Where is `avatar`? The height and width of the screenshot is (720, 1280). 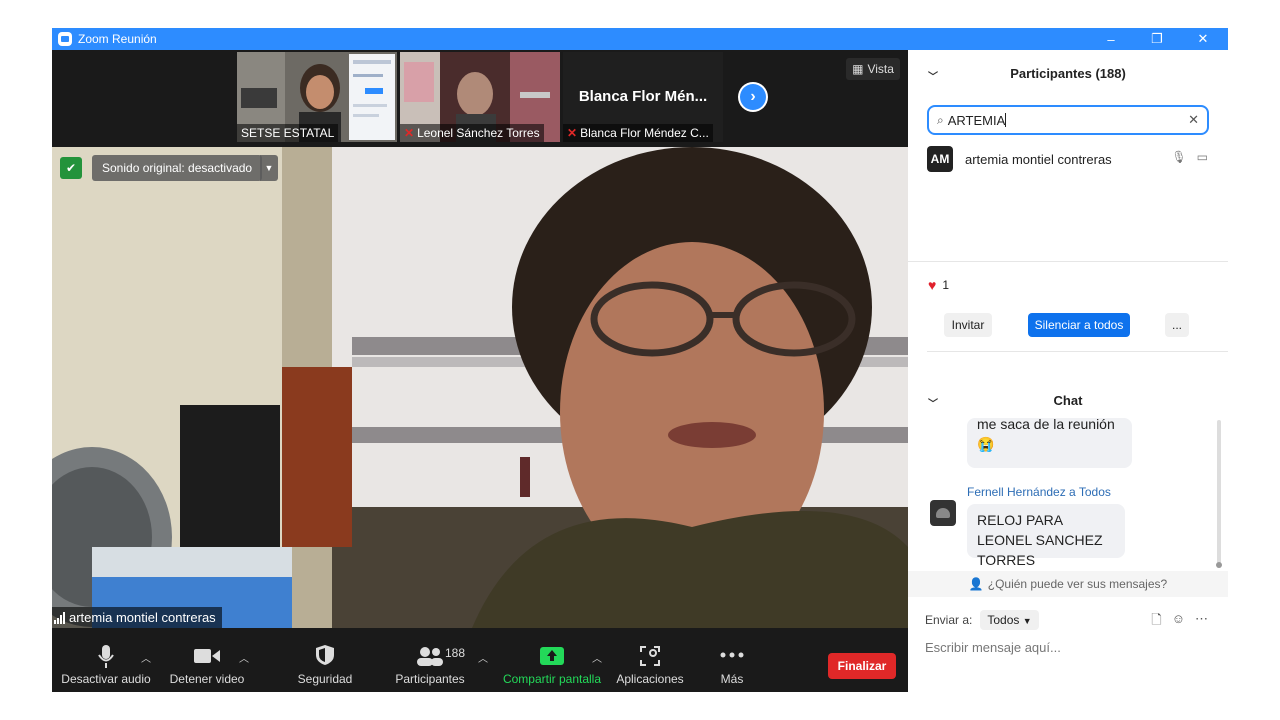 avatar is located at coordinates (943, 513).